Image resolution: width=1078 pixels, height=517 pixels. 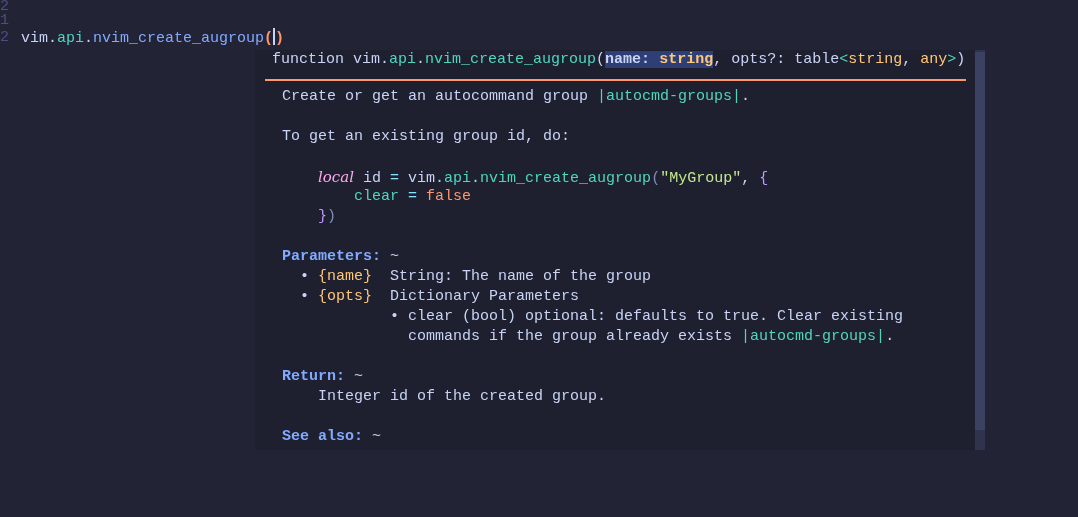 I want to click on section-heading: Return: ~, so click(x=323, y=377).